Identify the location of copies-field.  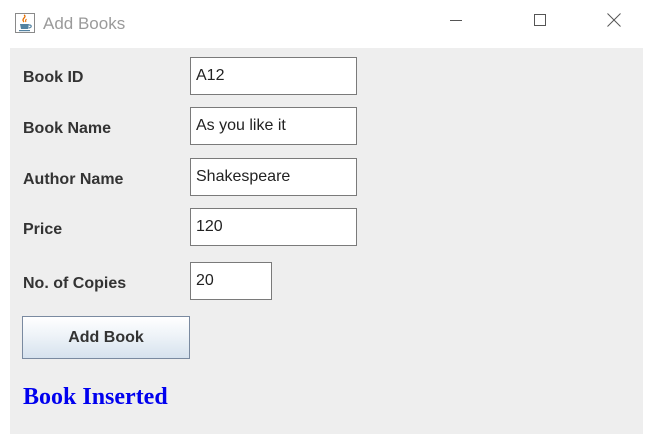
(231, 281).